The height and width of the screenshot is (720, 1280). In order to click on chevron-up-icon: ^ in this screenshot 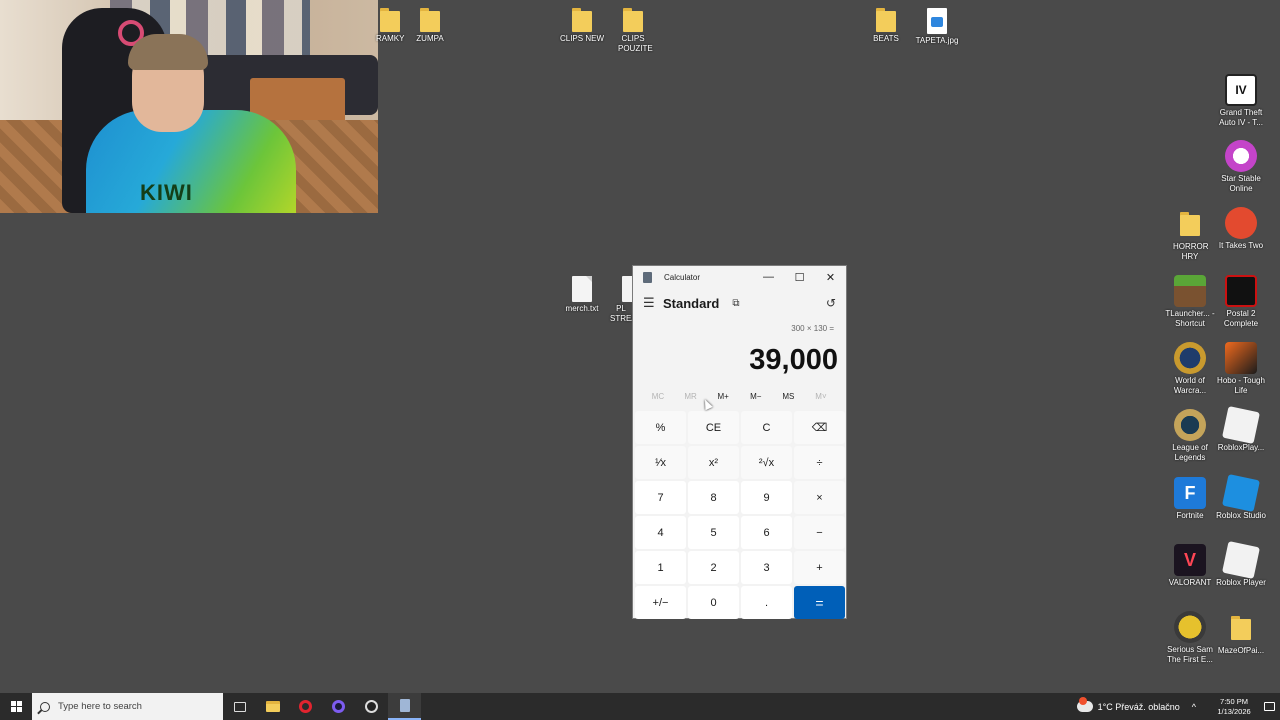, I will do `click(1194, 707)`.